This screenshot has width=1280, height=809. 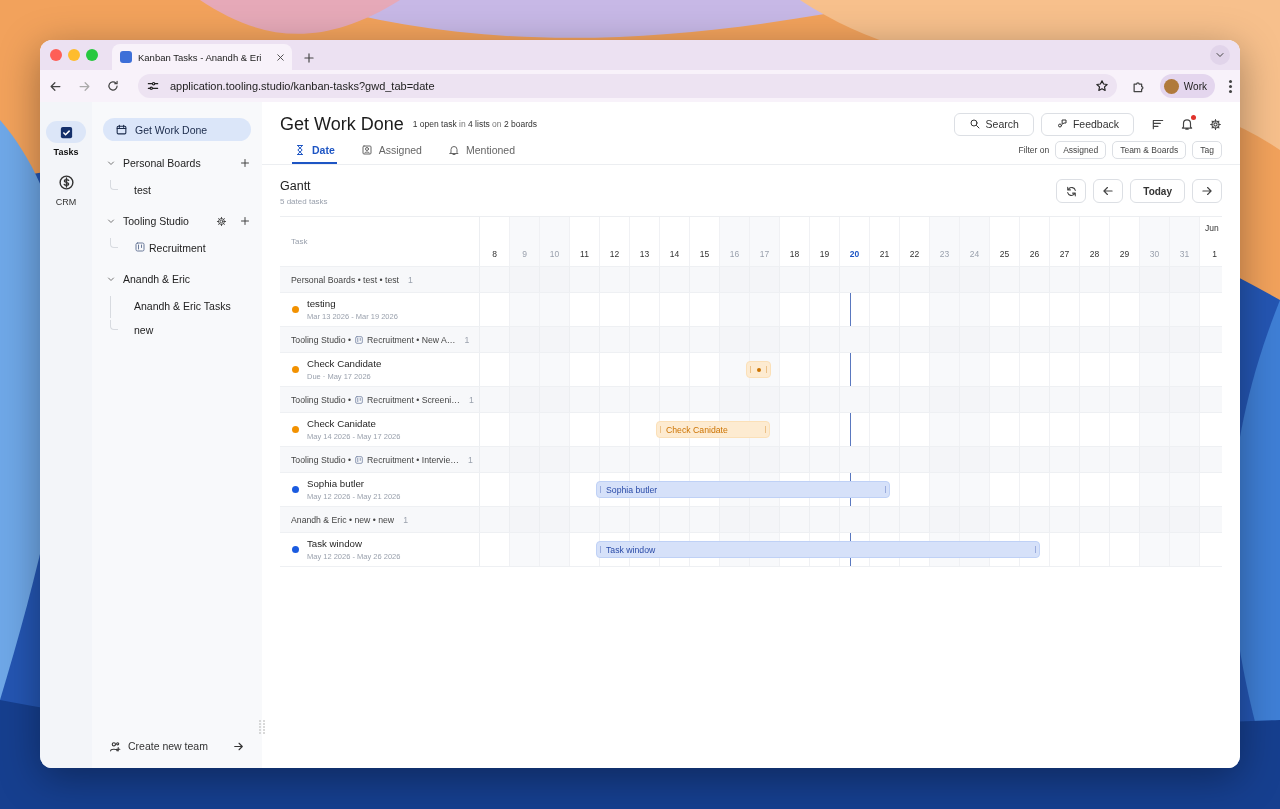 What do you see at coordinates (704, 254) in the screenshot?
I see `day-label: 15` at bounding box center [704, 254].